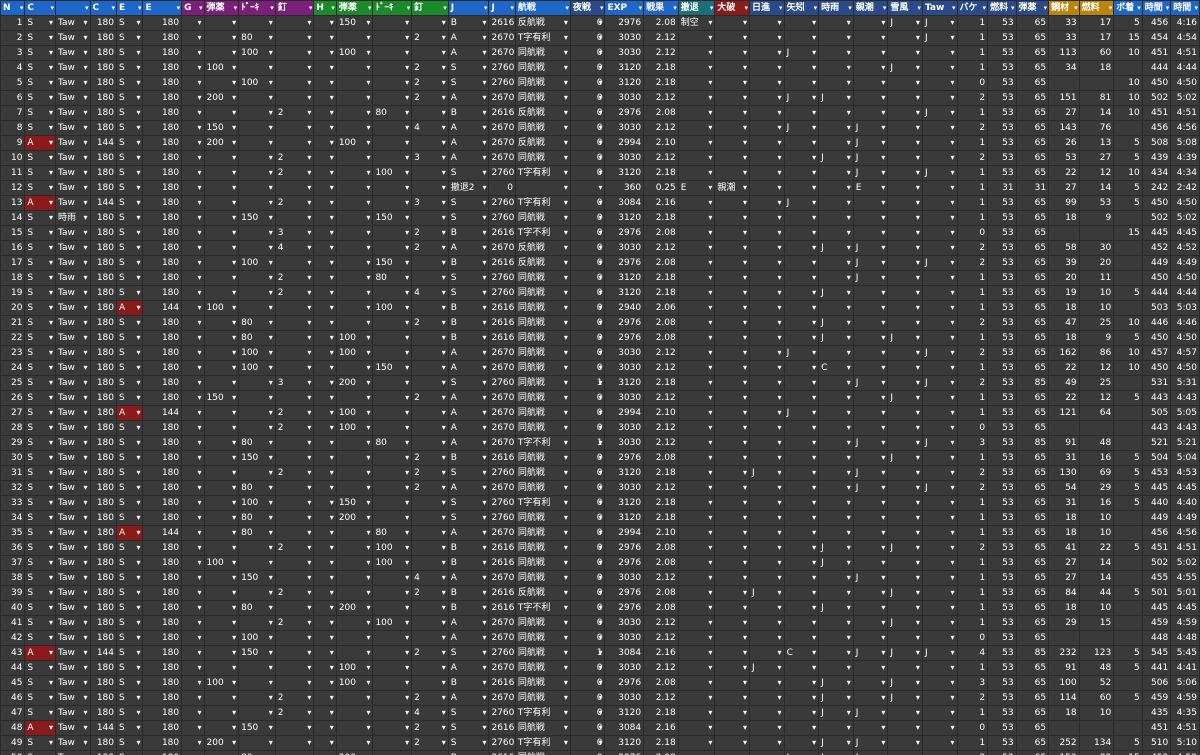 Image resolution: width=1200 pixels, height=755 pixels. What do you see at coordinates (696, 23) in the screenshot?
I see `cell: 制空` at bounding box center [696, 23].